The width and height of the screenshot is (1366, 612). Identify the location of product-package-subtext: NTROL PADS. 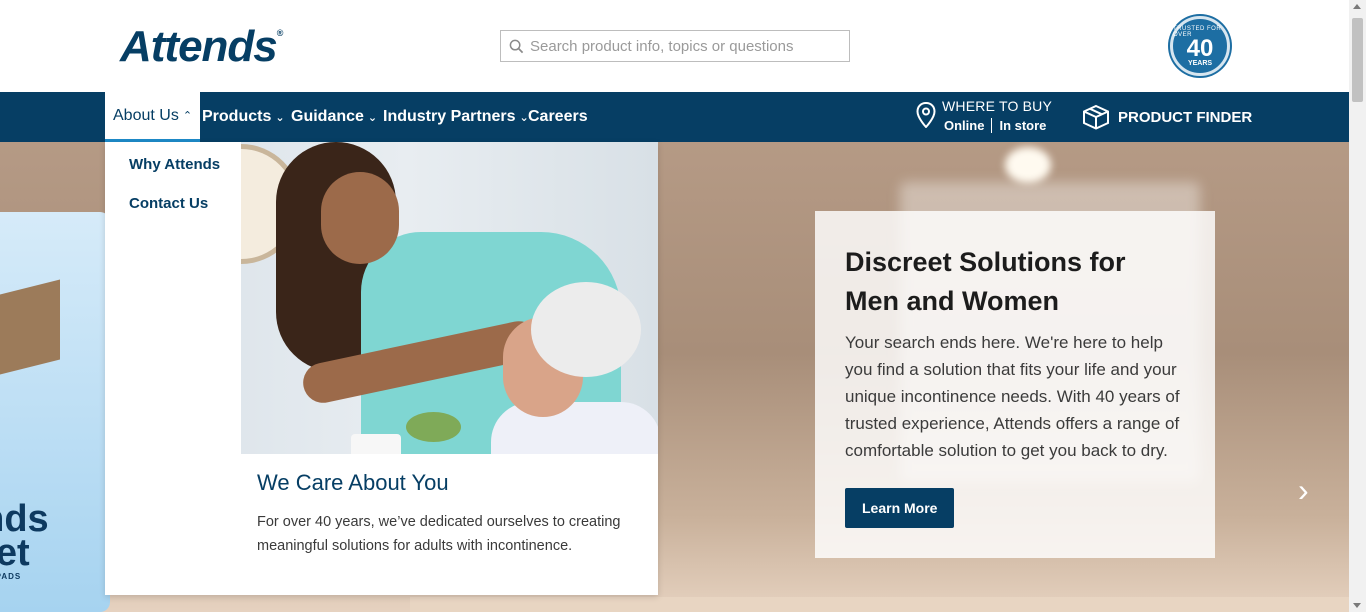
(11, 576).